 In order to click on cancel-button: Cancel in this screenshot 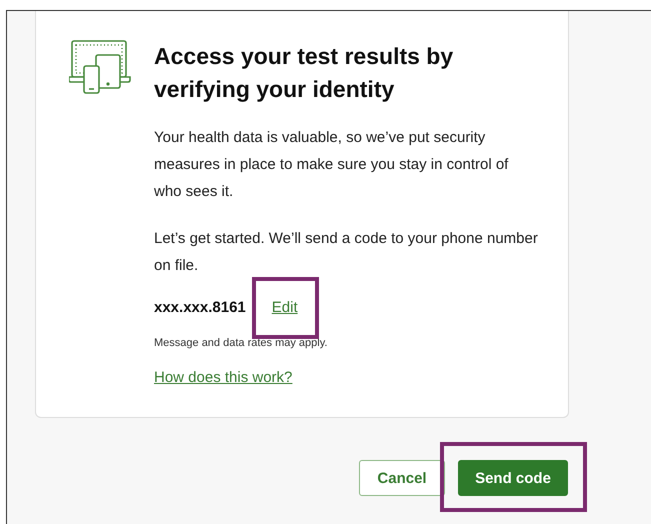, I will do `click(402, 478)`.